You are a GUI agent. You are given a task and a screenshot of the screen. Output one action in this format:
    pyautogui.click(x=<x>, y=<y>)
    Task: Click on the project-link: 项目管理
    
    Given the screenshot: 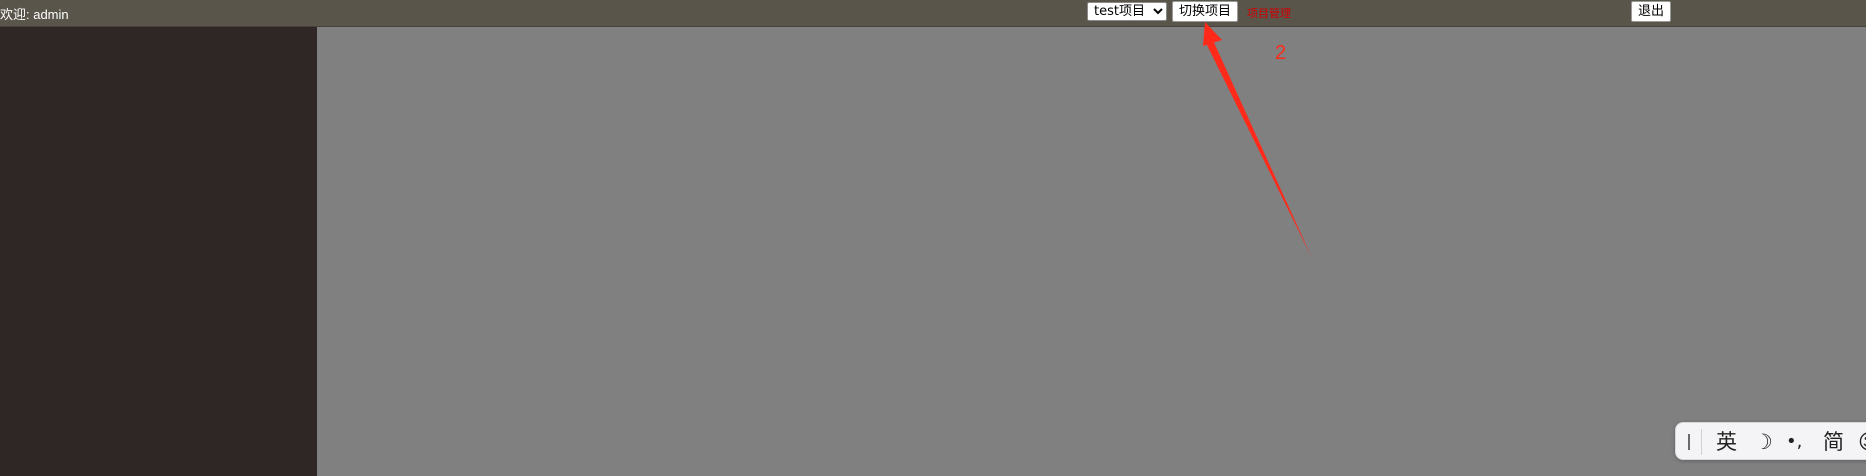 What is the action you would take?
    pyautogui.click(x=1269, y=13)
    